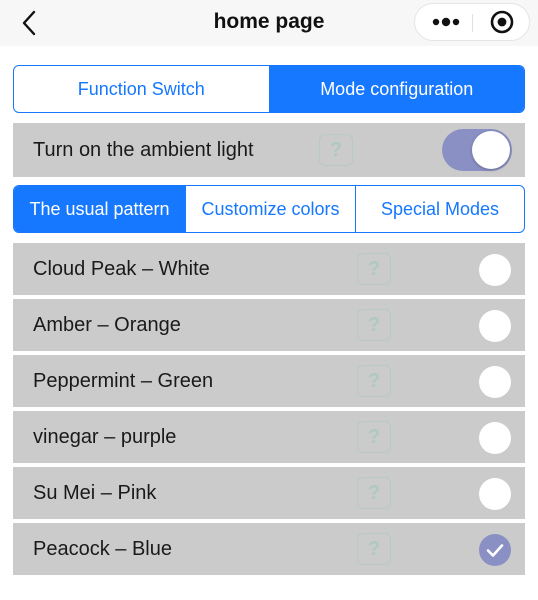  Describe the element at coordinates (269, 269) in the screenshot. I see `color-option-cloud-peak-white: Cloud Peak – White ?` at that location.